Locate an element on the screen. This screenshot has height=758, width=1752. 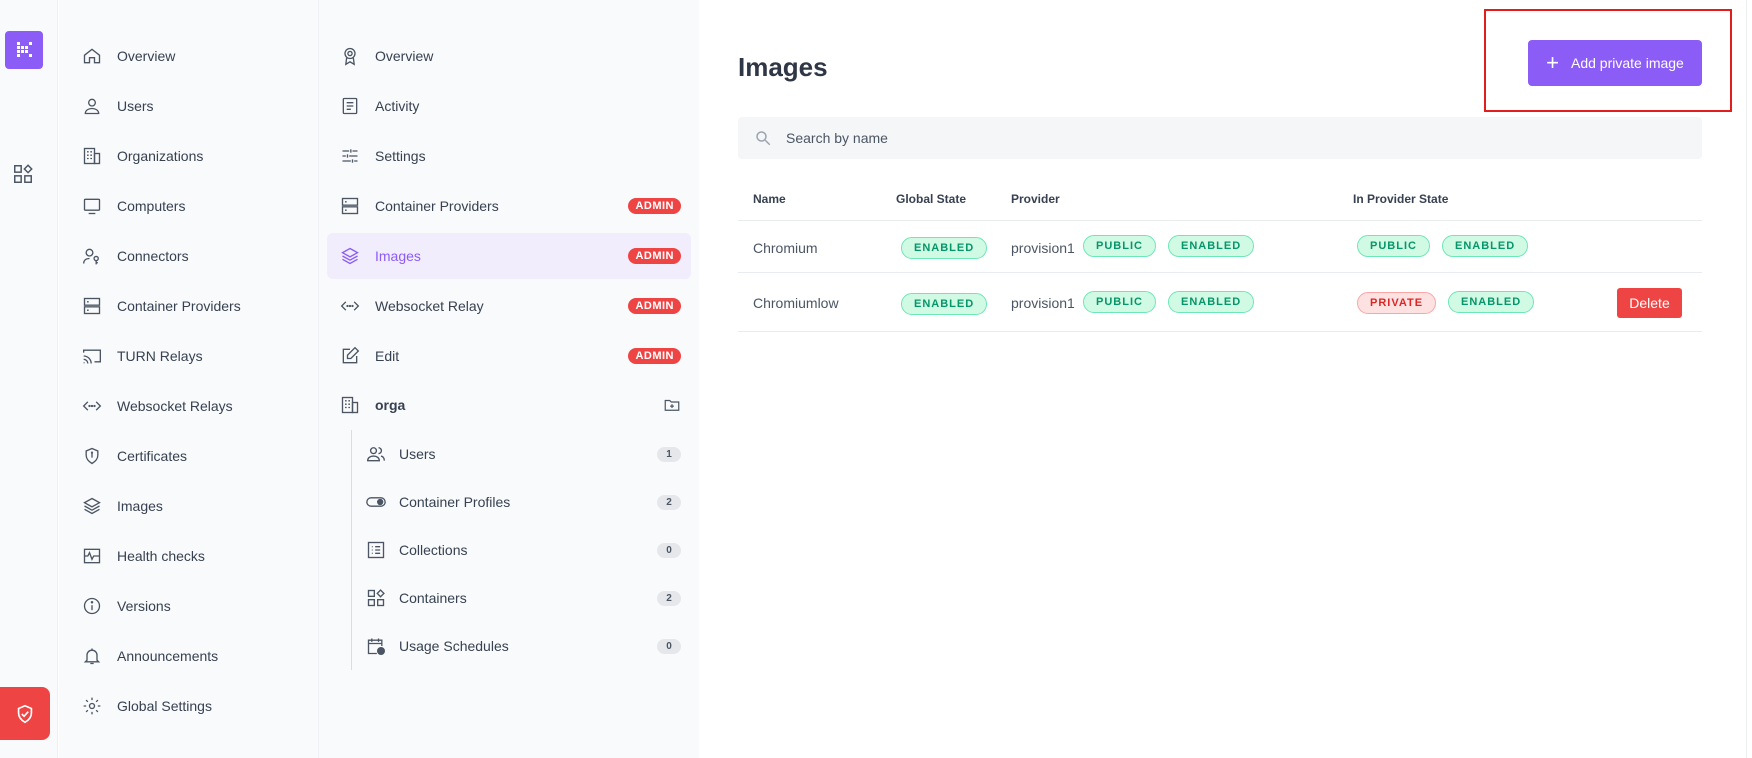
org-item-container-profiles: Container Profiles 2 is located at coordinates (523, 502).